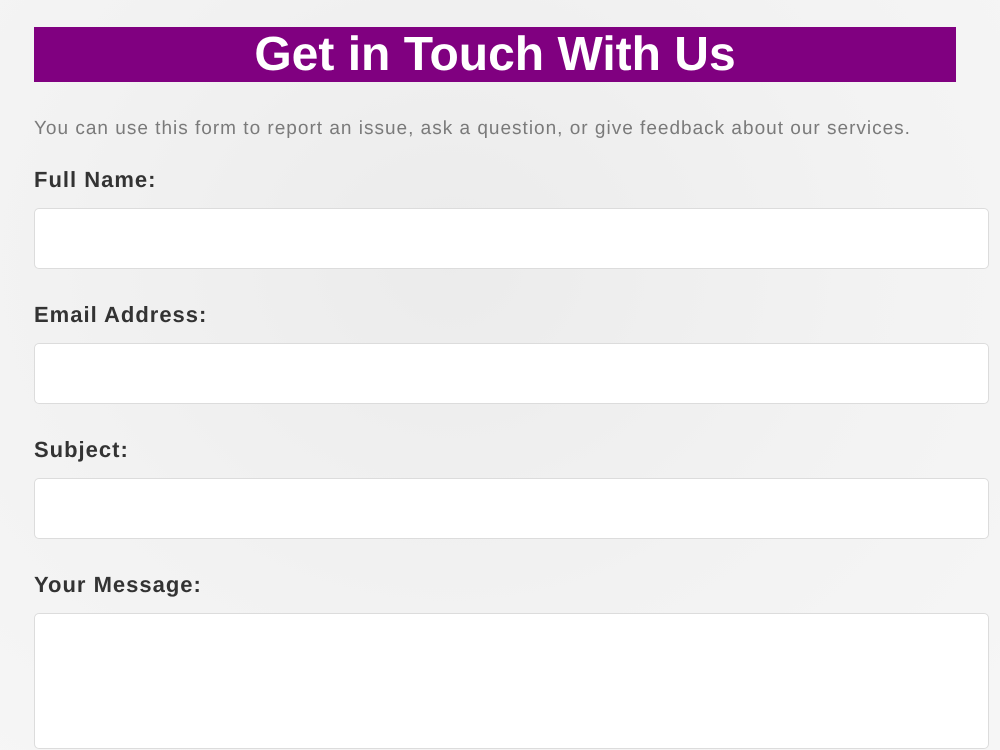 The height and width of the screenshot is (750, 1000). I want to click on field-label: Subject:, so click(81, 450).